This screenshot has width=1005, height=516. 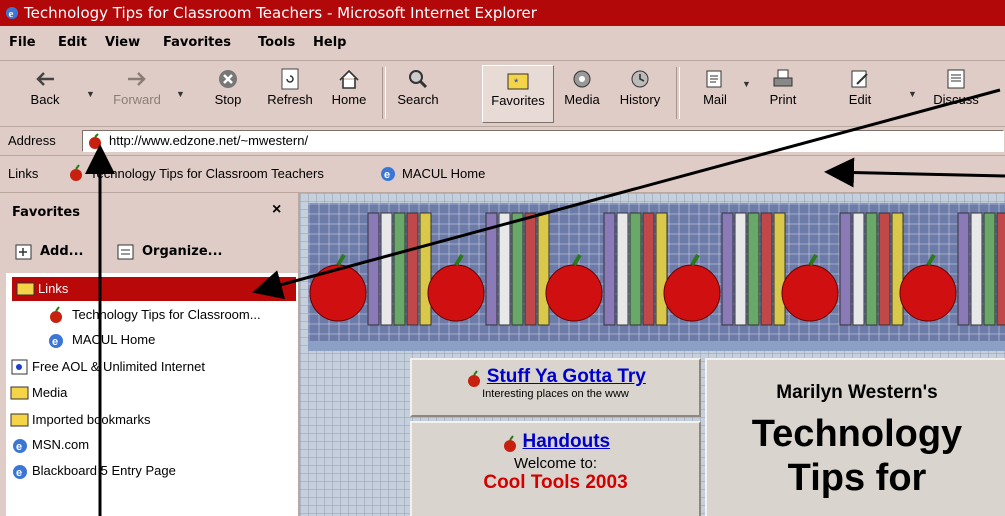 I want to click on close-icon: ×, so click(x=276, y=210).